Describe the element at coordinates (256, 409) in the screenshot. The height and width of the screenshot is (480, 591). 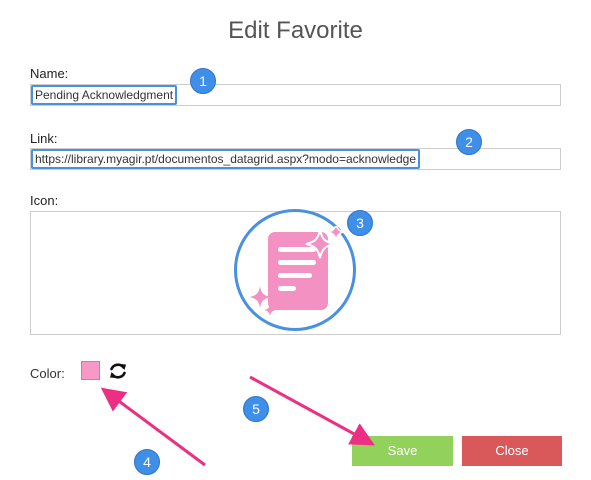
I see `annotation-badge-5: 5` at that location.